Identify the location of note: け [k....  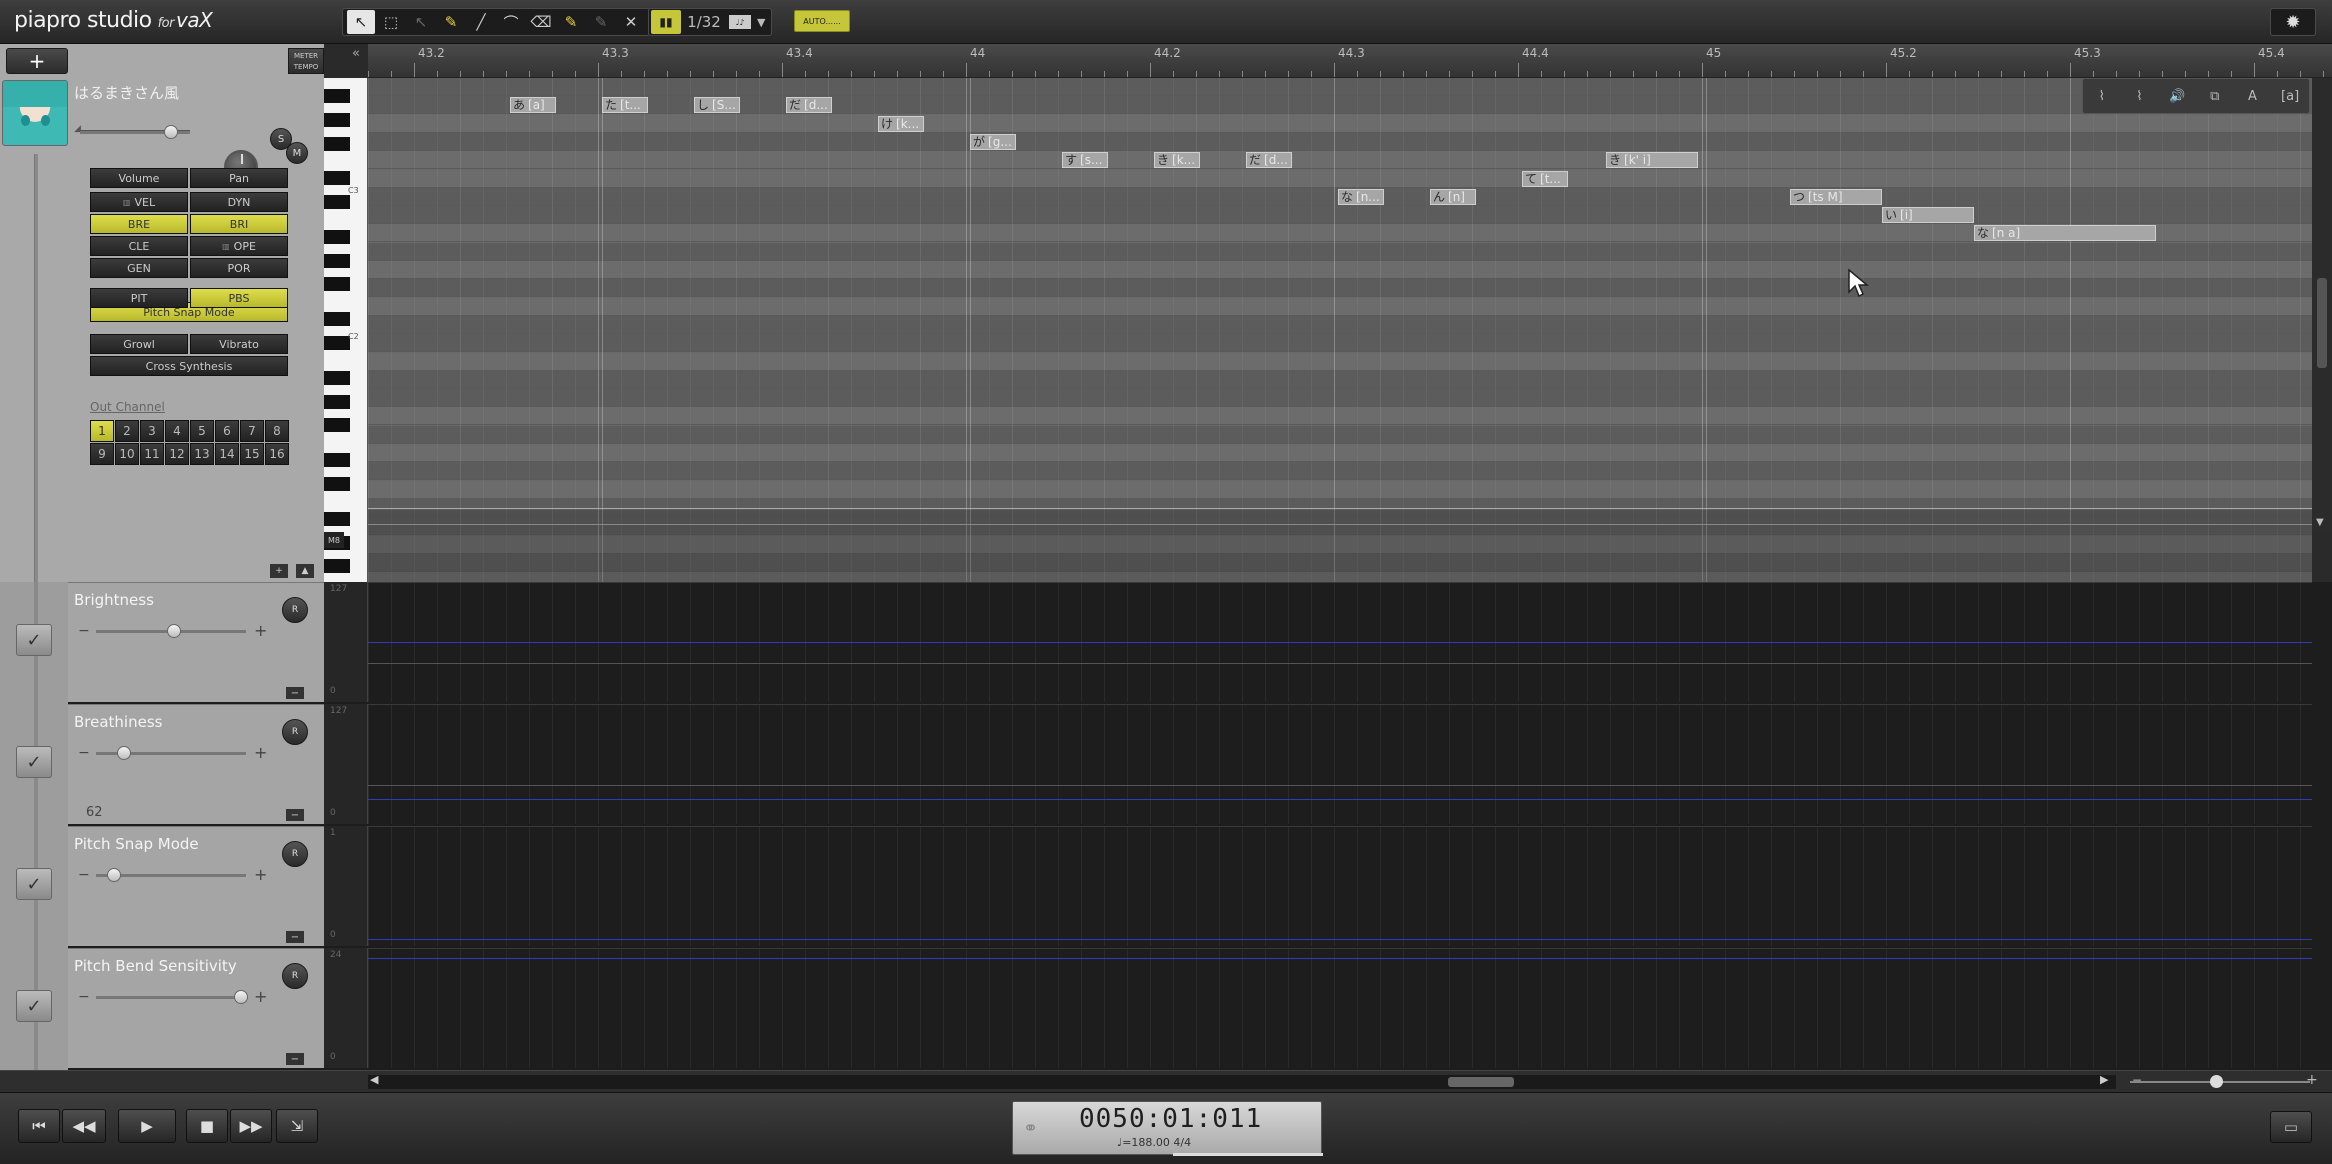
(901, 123).